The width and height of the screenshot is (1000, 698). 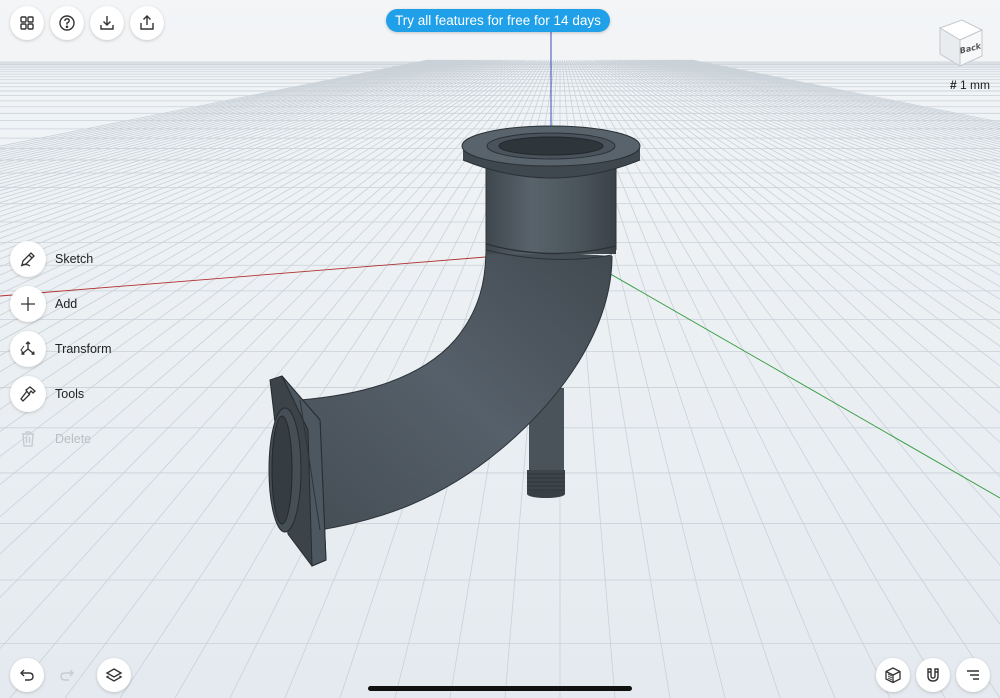 I want to click on free-trial-banner: Try all features for free for 14 days, so click(x=498, y=20).